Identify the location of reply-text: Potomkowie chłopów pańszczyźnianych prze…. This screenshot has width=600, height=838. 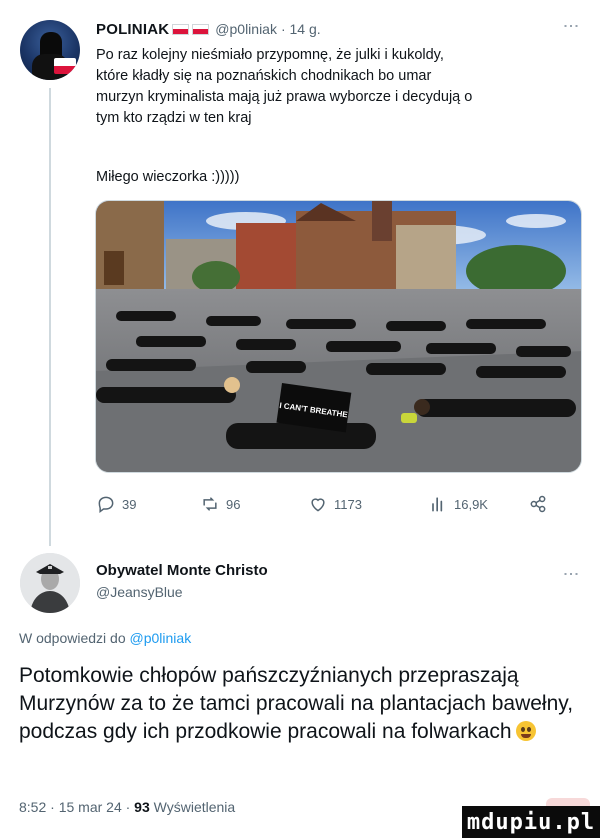
(296, 703).